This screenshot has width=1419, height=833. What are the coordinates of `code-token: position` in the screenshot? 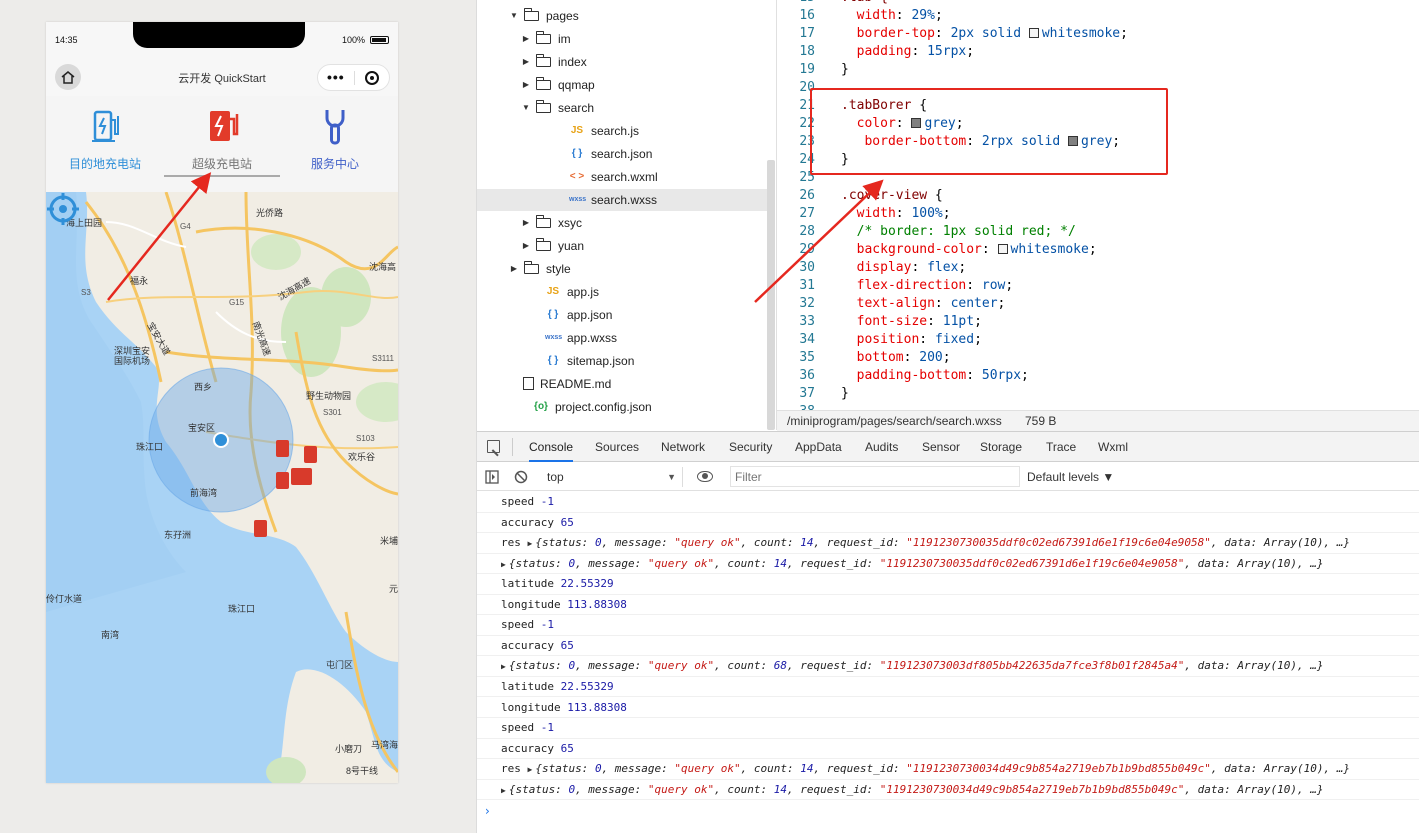 It's located at (880, 339).